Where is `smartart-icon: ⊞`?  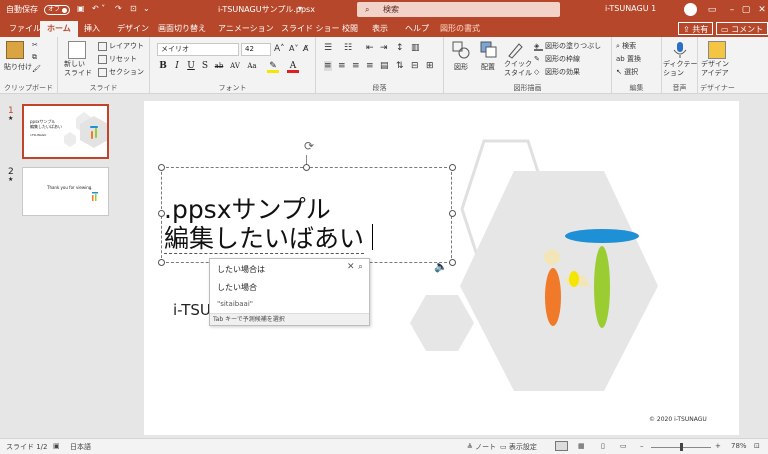 smartart-icon: ⊞ is located at coordinates (430, 66).